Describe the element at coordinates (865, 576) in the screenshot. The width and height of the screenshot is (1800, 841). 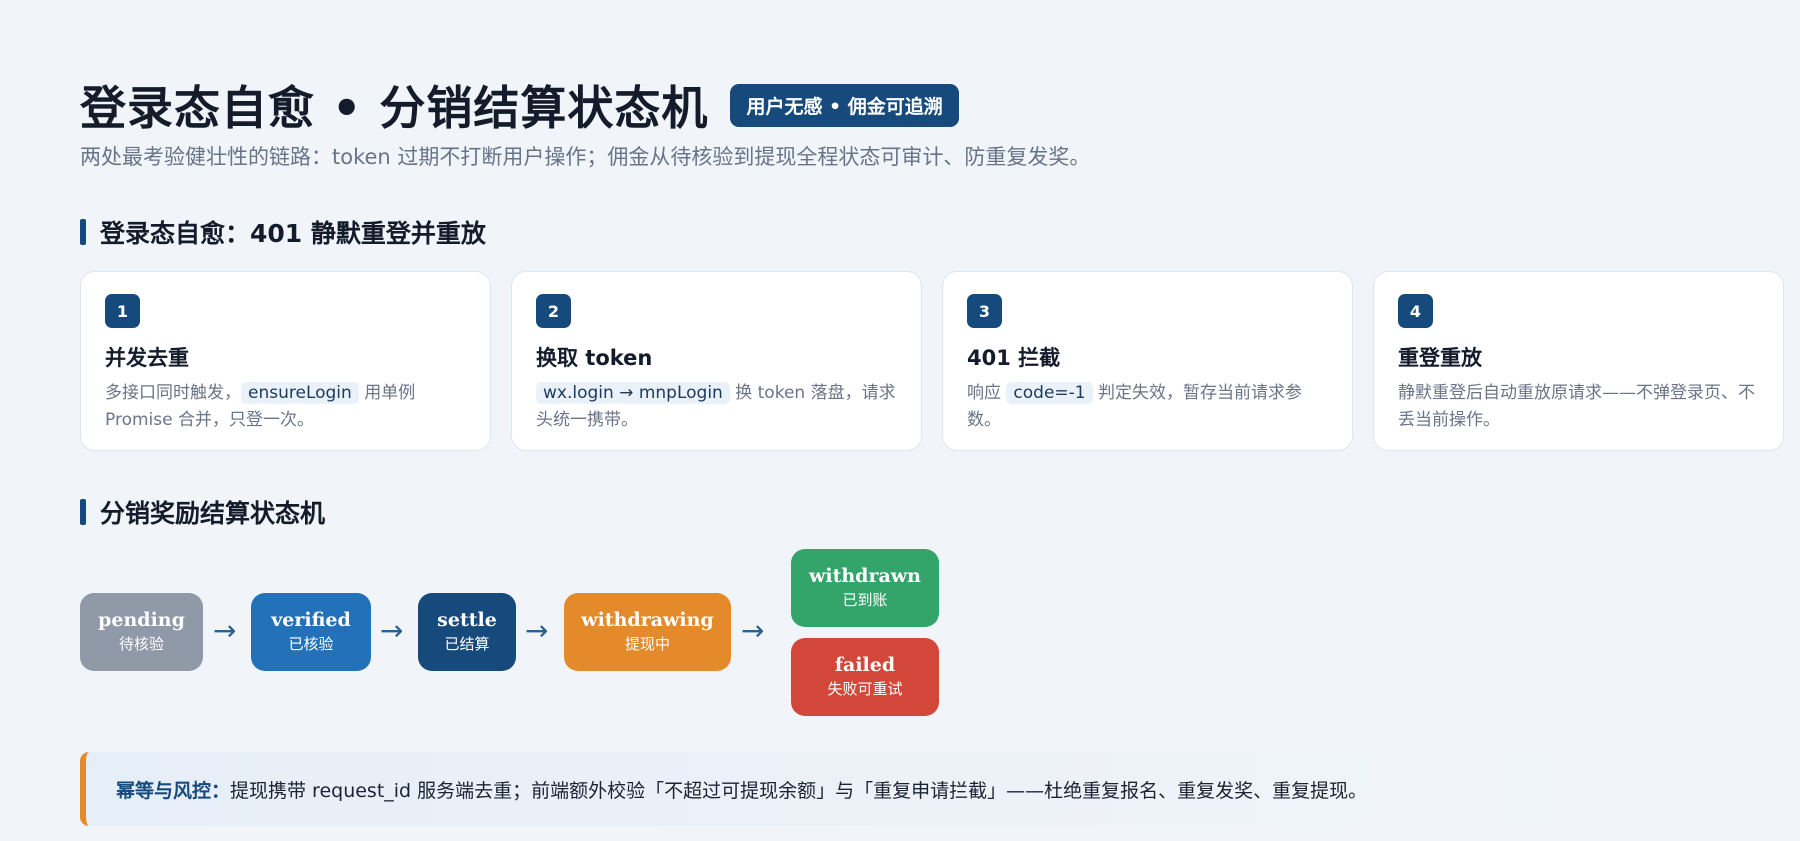
I see `state-name: withdrawn` at that location.